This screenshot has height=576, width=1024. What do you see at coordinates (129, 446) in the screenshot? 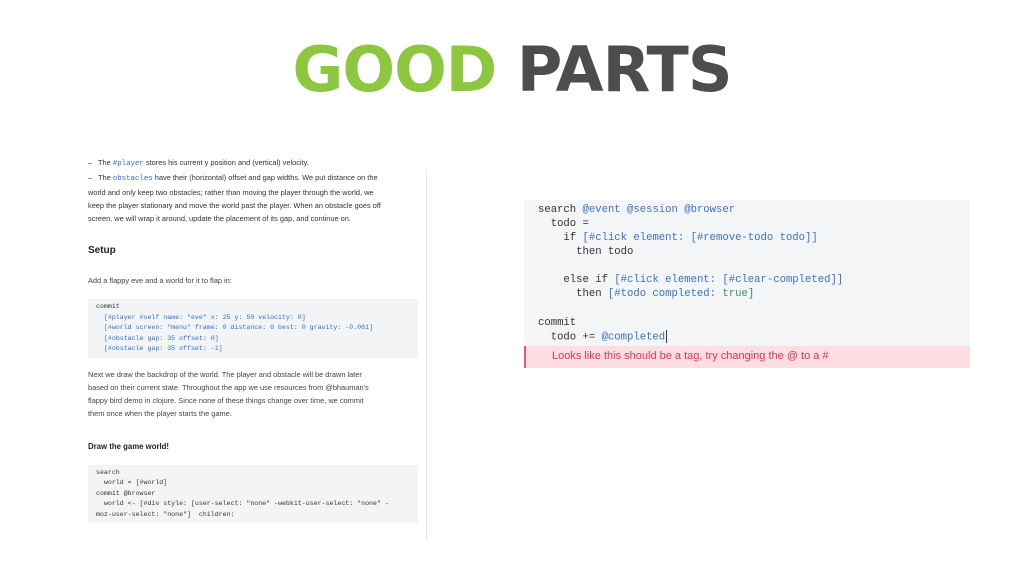
I see `heading-draw-world: Draw the game world!` at bounding box center [129, 446].